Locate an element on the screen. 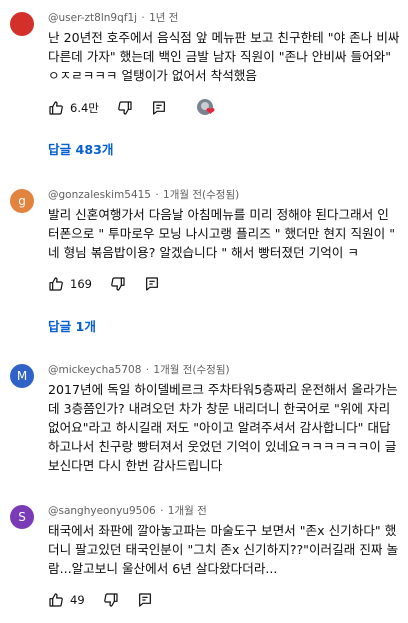 The image size is (408, 623). avatar-letter: g is located at coordinates (22, 201).